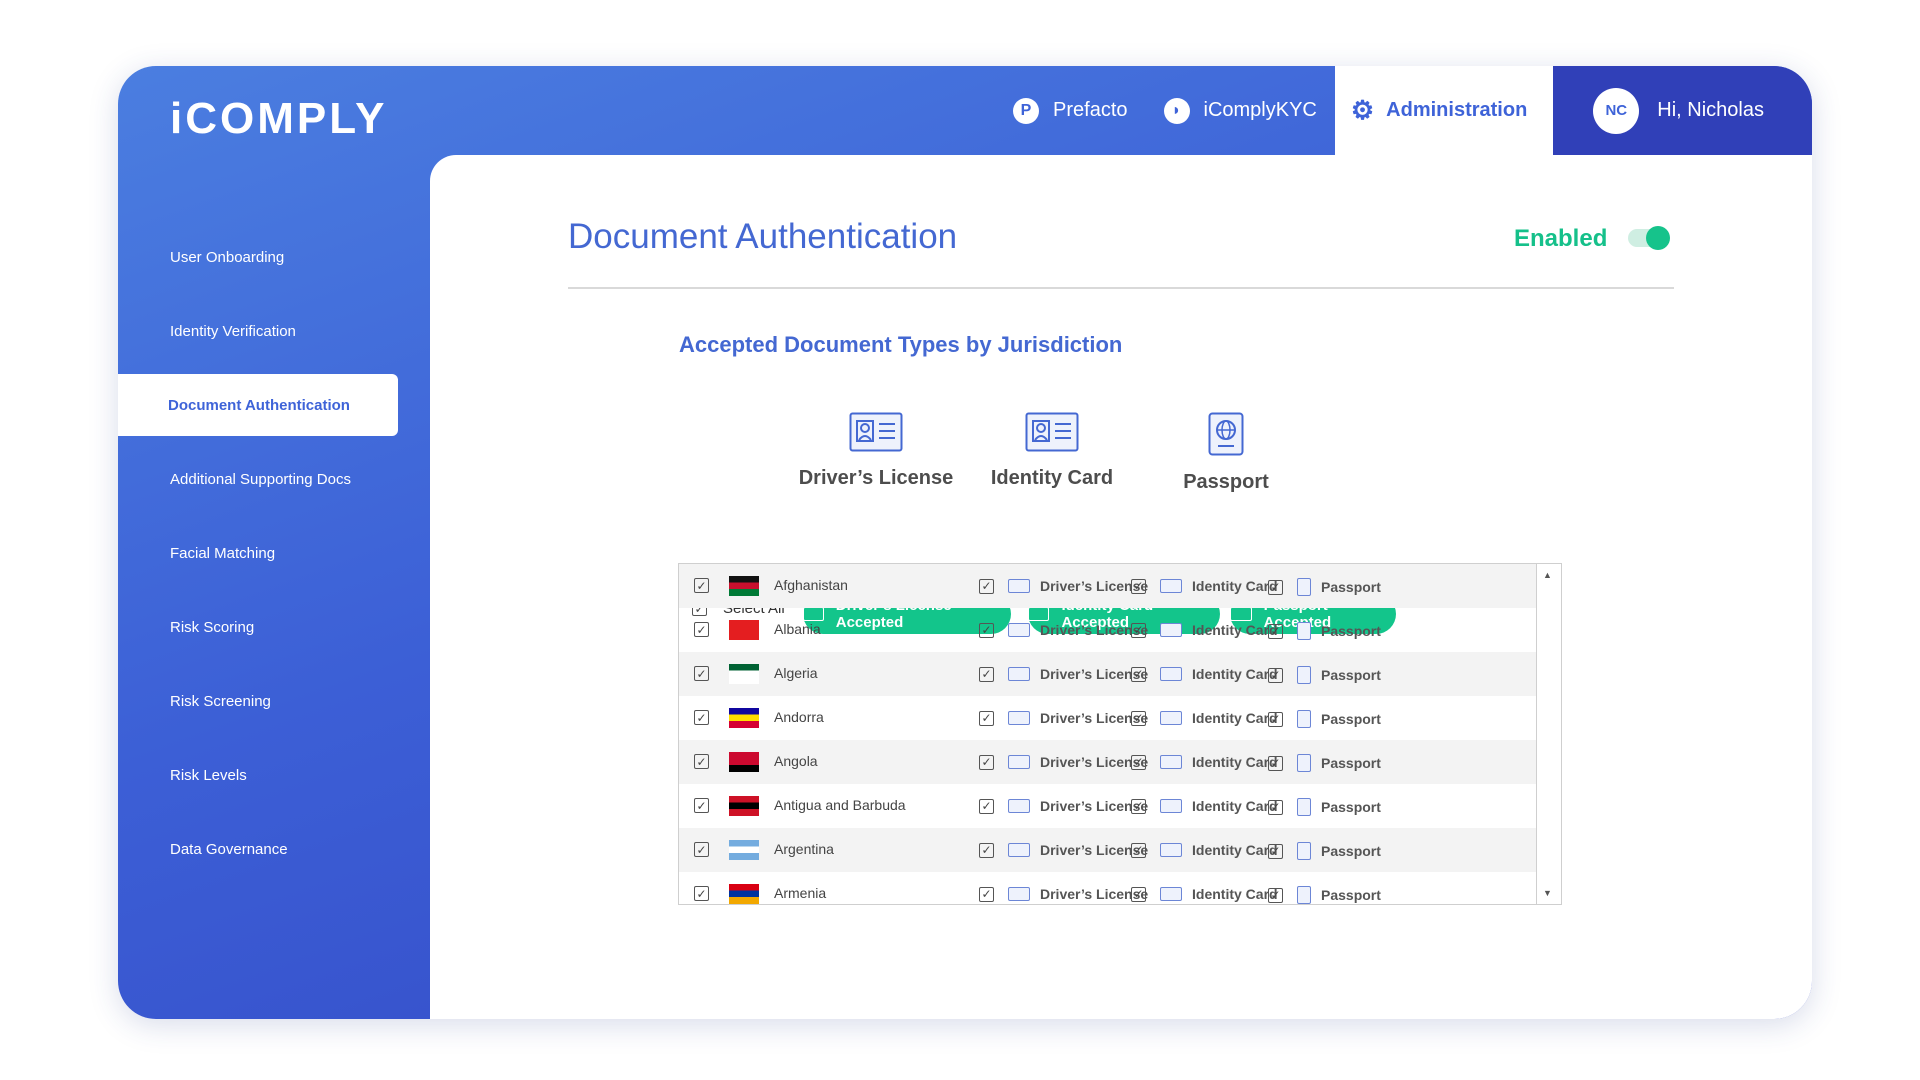 The image size is (1920, 1080). Describe the element at coordinates (1616, 110) in the screenshot. I see `avatar: NC` at that location.